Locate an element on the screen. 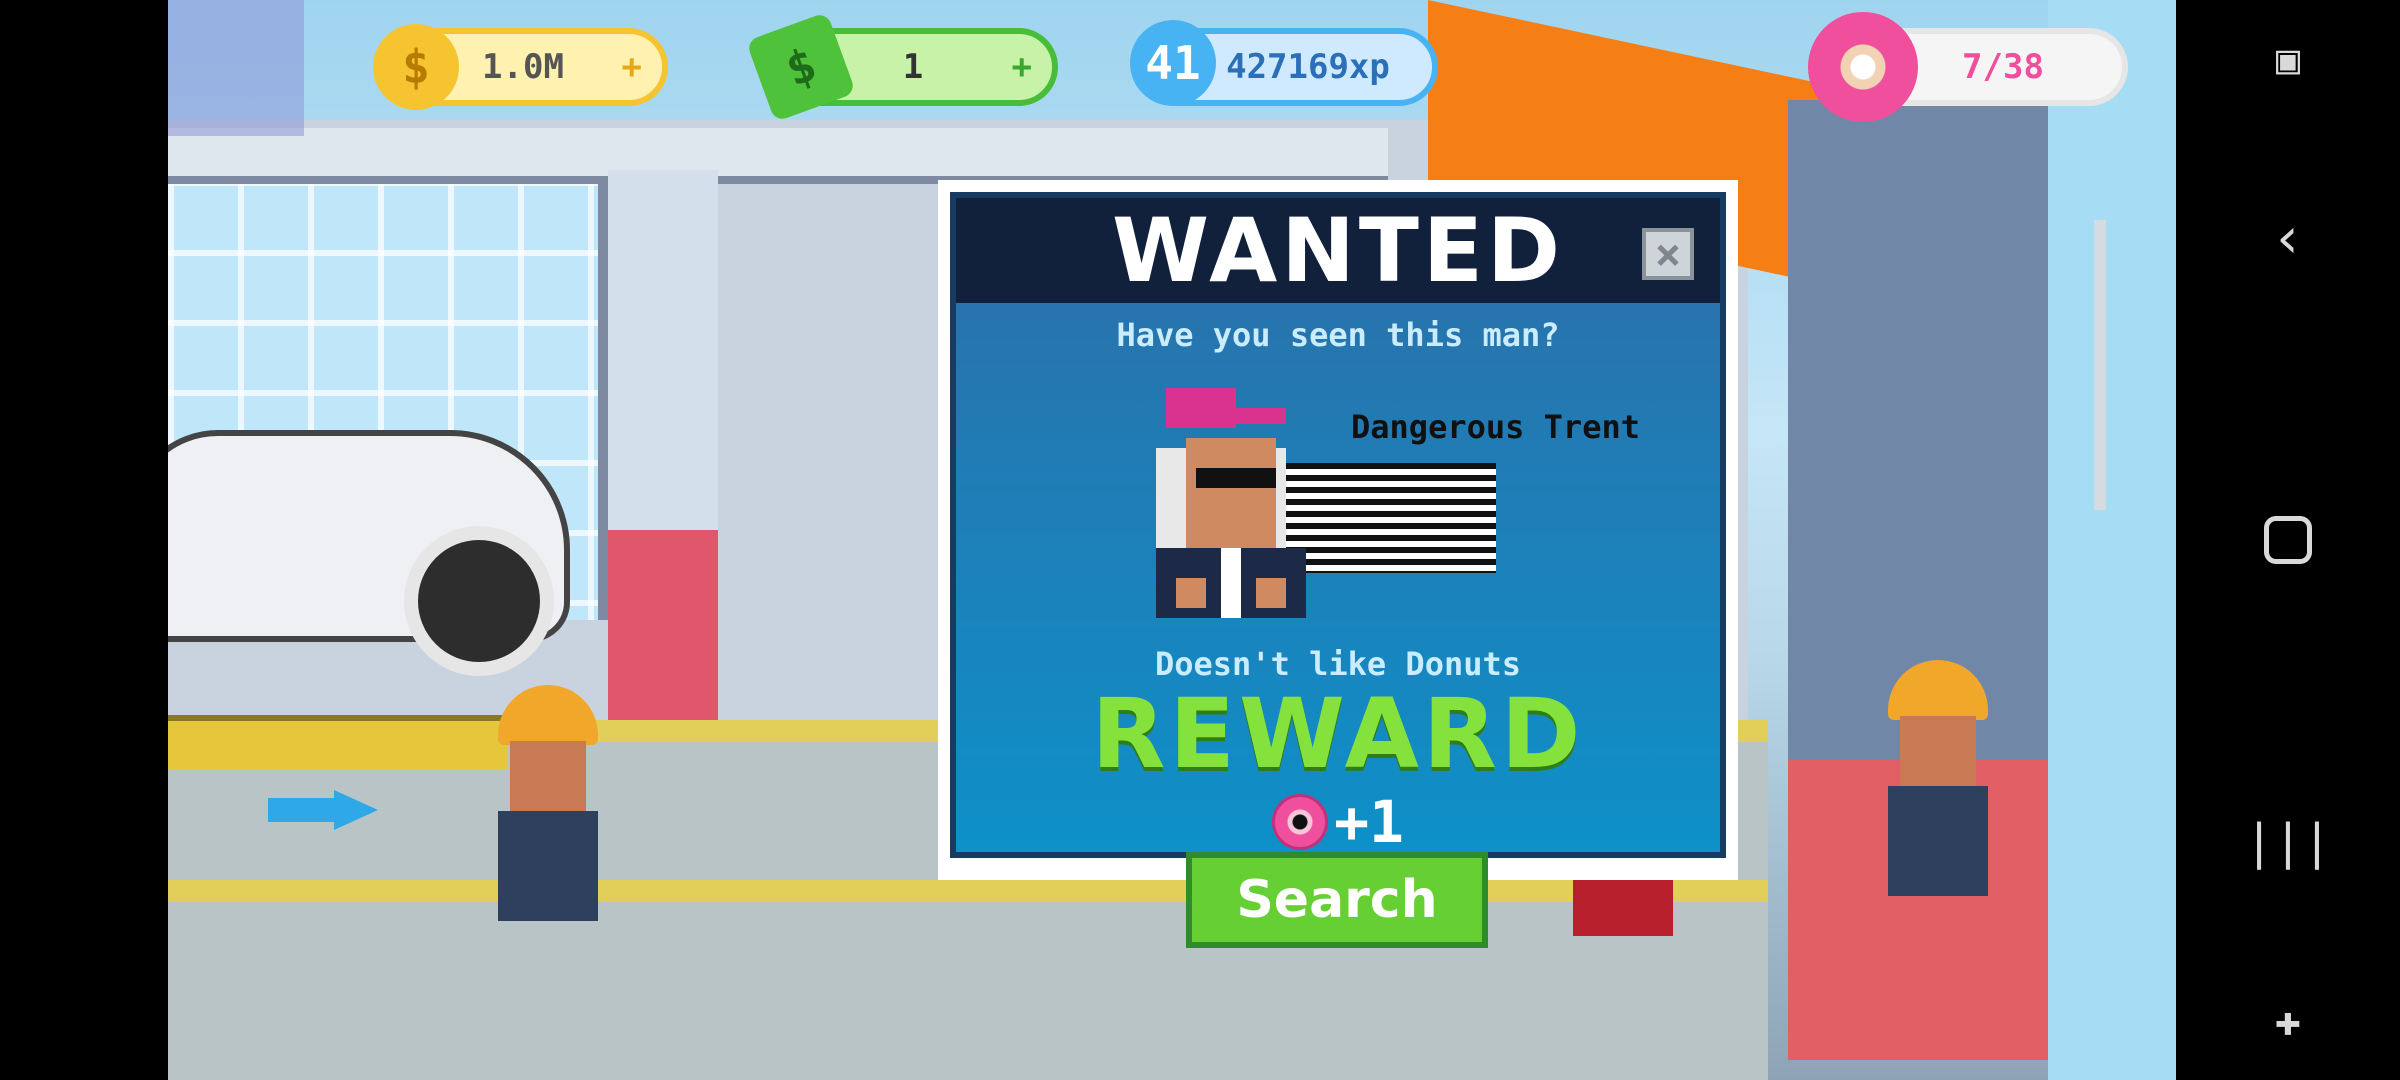 This screenshot has height=1080, width=2400. level-value: 41 is located at coordinates (1173, 63).